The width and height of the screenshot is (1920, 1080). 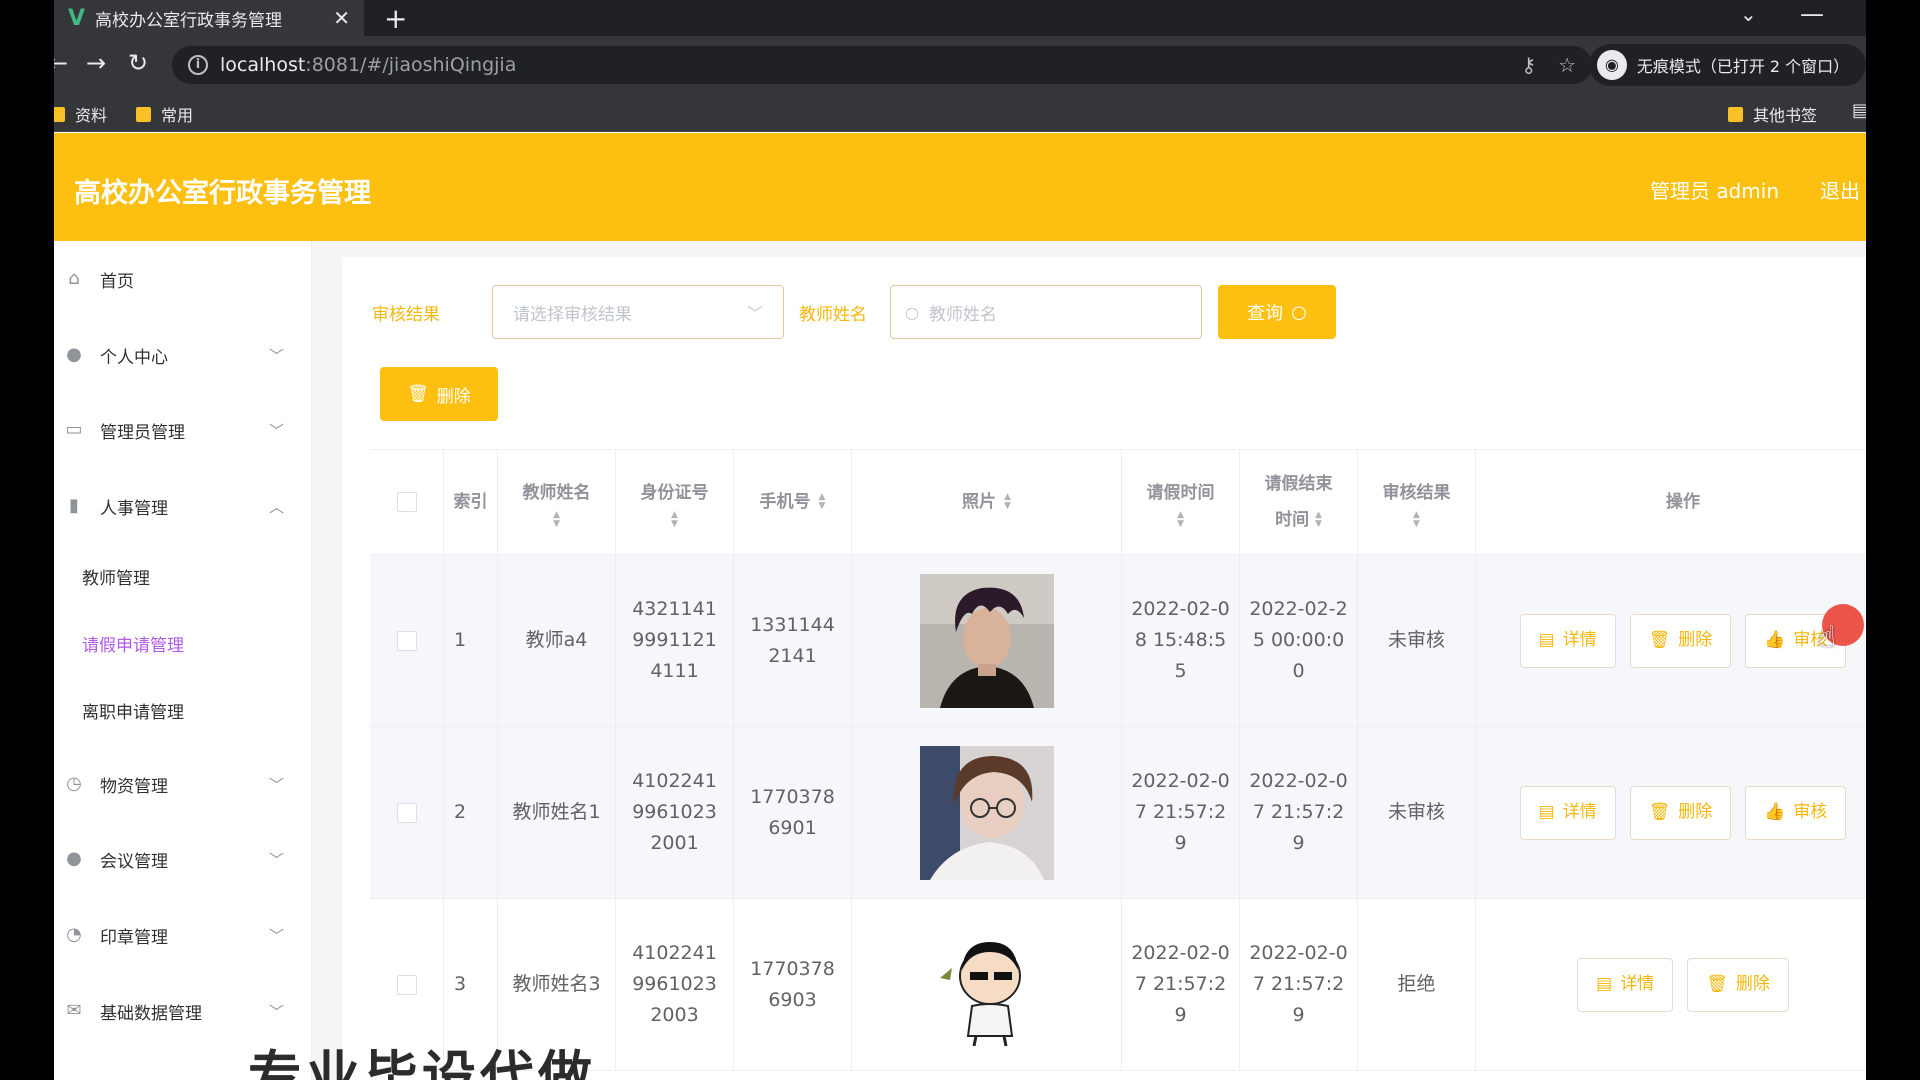 I want to click on end-time-cell: 2022-02-07 21:57:29, so click(x=1299, y=812).